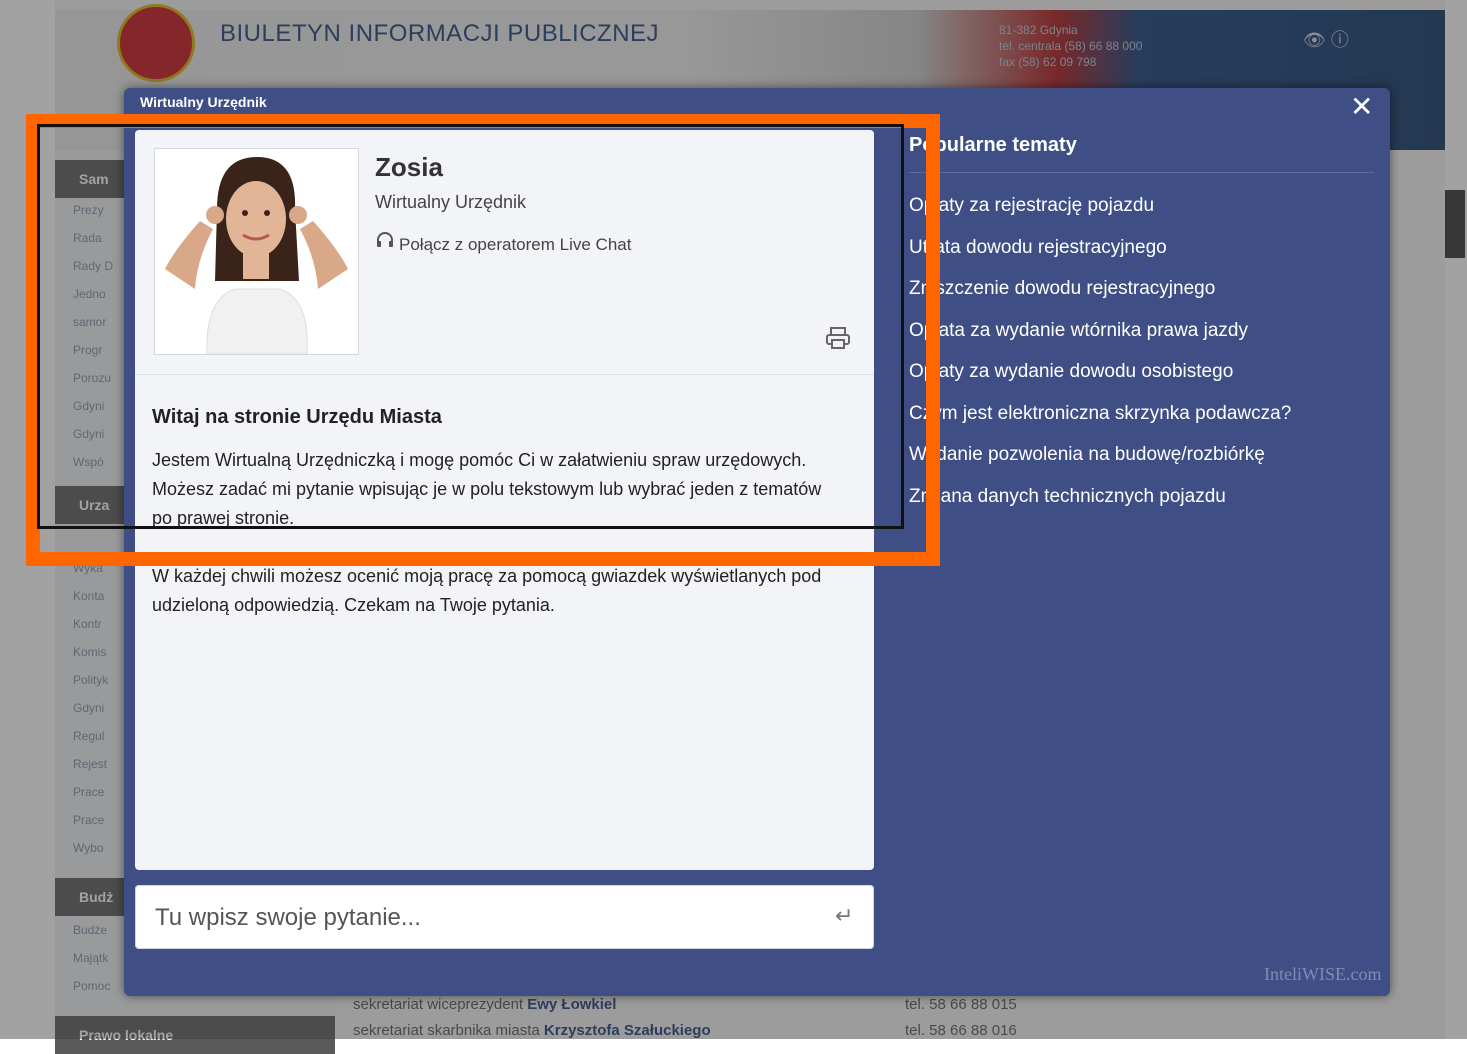 This screenshot has width=1467, height=1054. I want to click on welcome-title: Witaj na stronie Urzędu Miasta, so click(297, 417).